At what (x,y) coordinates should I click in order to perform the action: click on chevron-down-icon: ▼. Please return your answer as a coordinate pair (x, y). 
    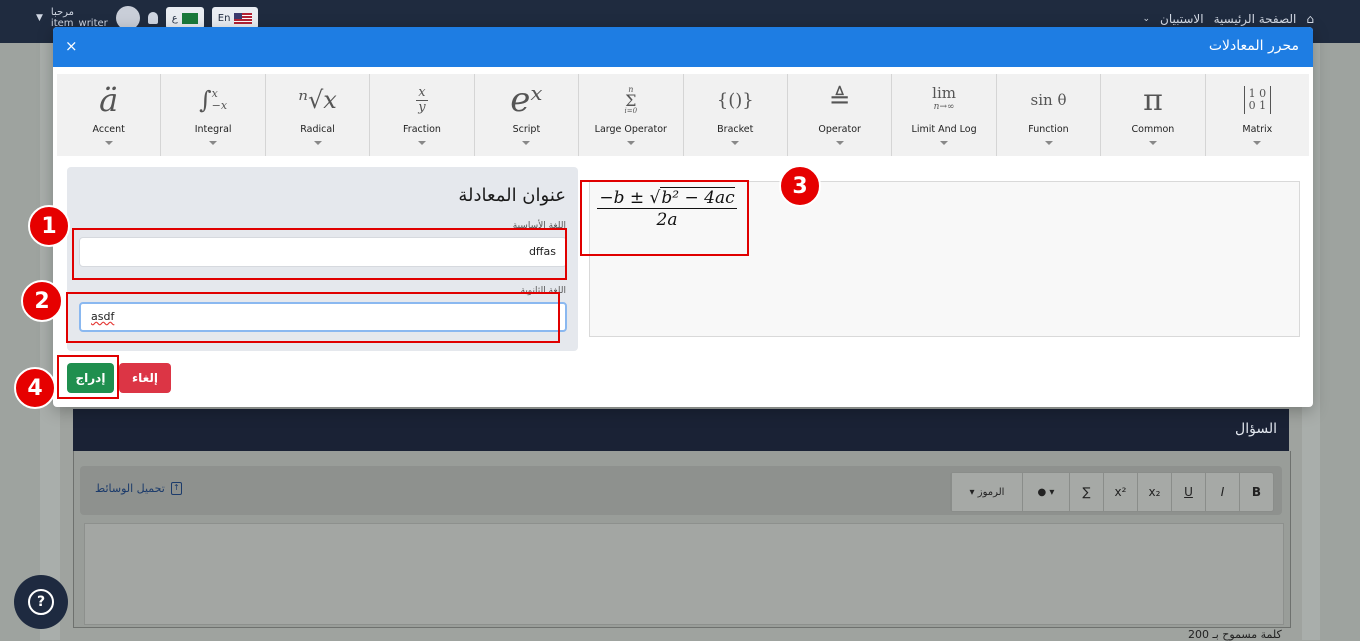
    Looking at the image, I should click on (39, 18).